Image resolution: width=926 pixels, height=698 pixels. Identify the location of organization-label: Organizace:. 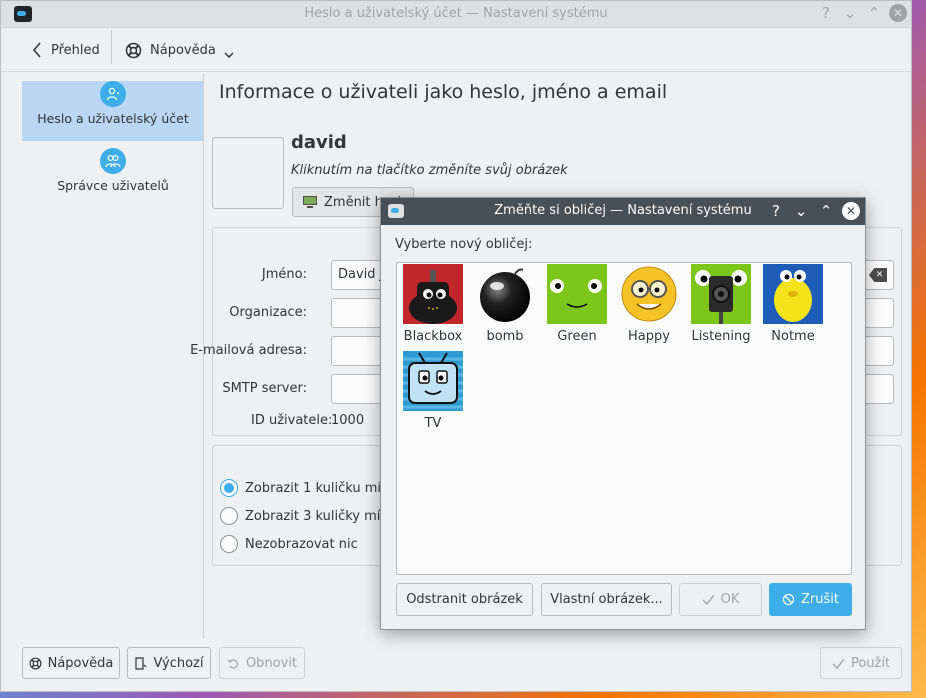
(268, 312).